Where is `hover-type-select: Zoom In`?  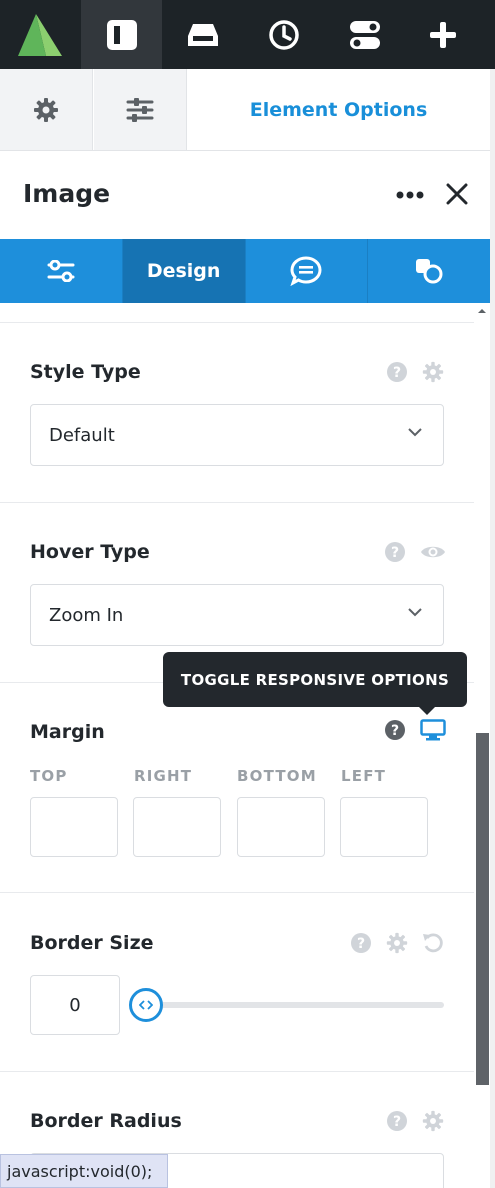 hover-type-select: Zoom In is located at coordinates (237, 615).